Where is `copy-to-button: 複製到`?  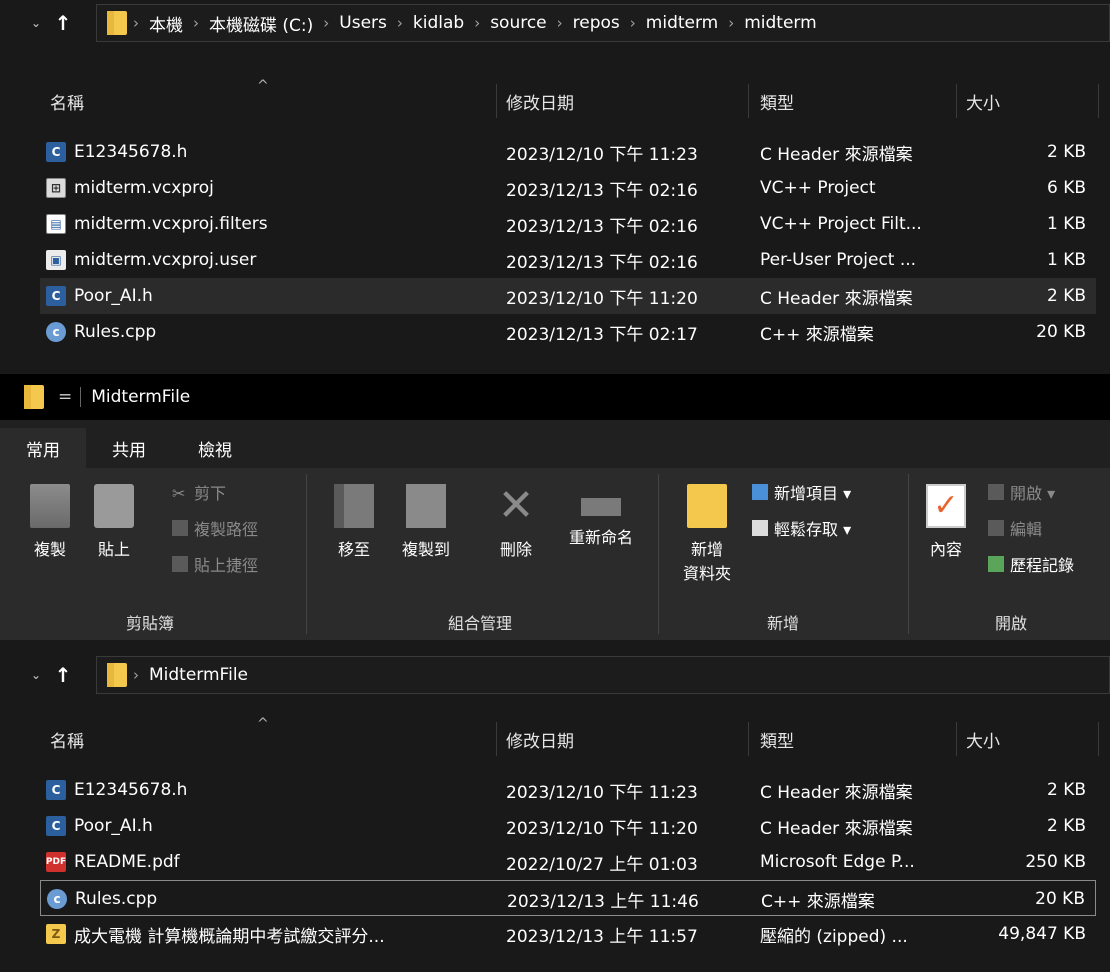 copy-to-button: 複製到 is located at coordinates (426, 533).